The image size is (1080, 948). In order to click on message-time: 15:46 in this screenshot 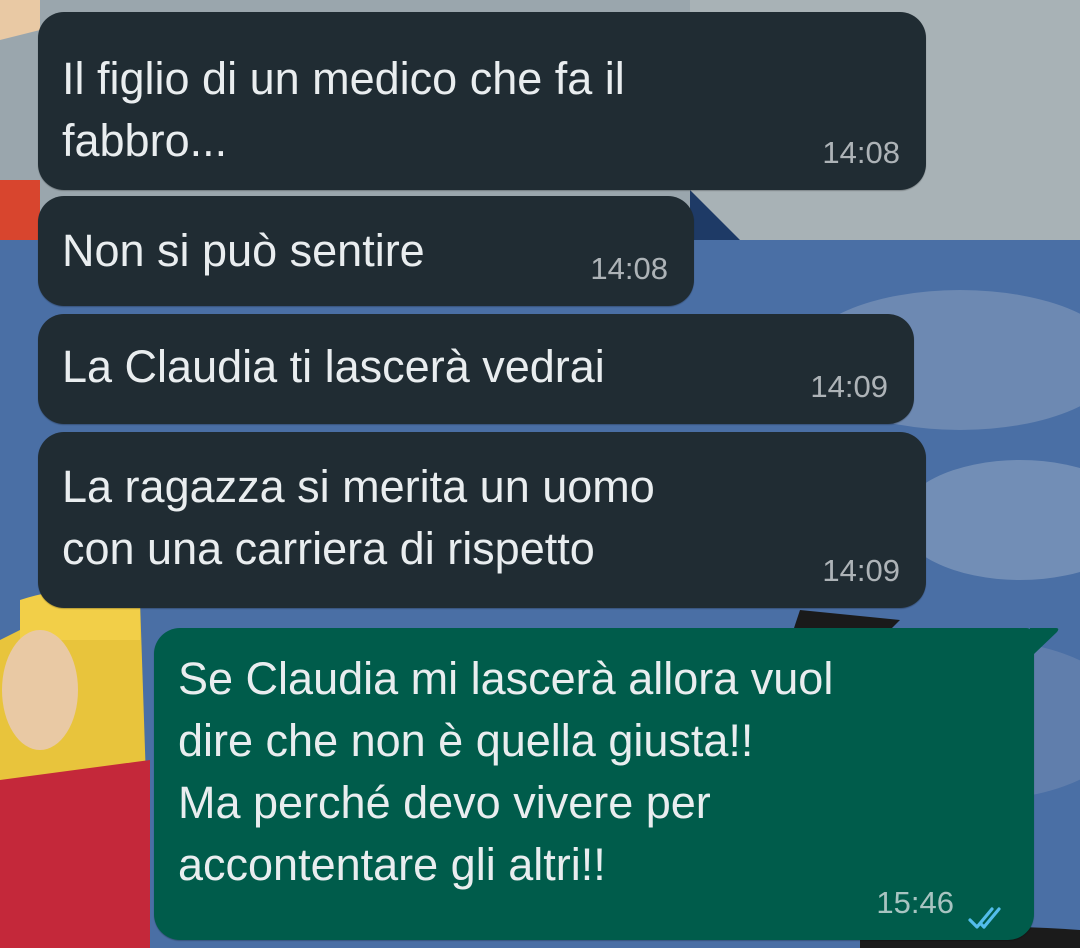, I will do `click(915, 902)`.